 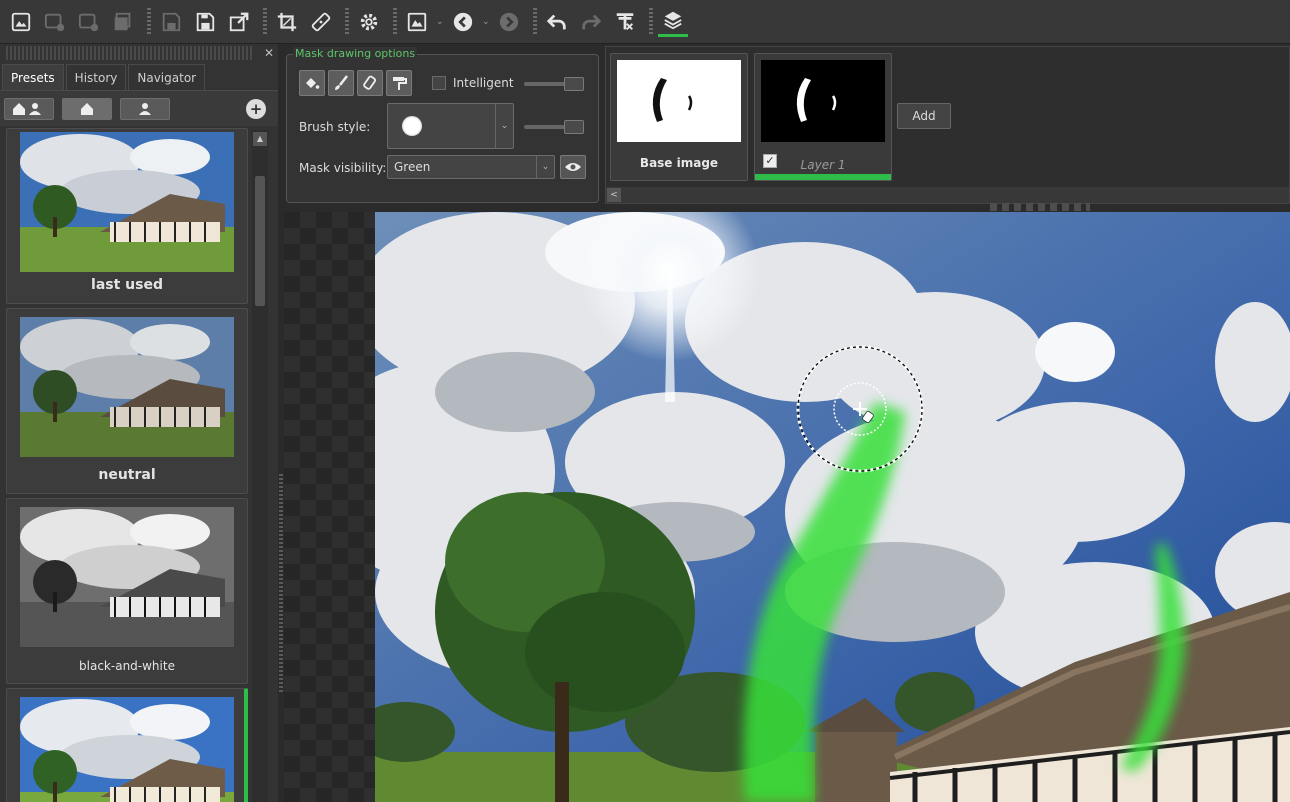 What do you see at coordinates (127, 285) in the screenshot?
I see `preset-name: last used` at bounding box center [127, 285].